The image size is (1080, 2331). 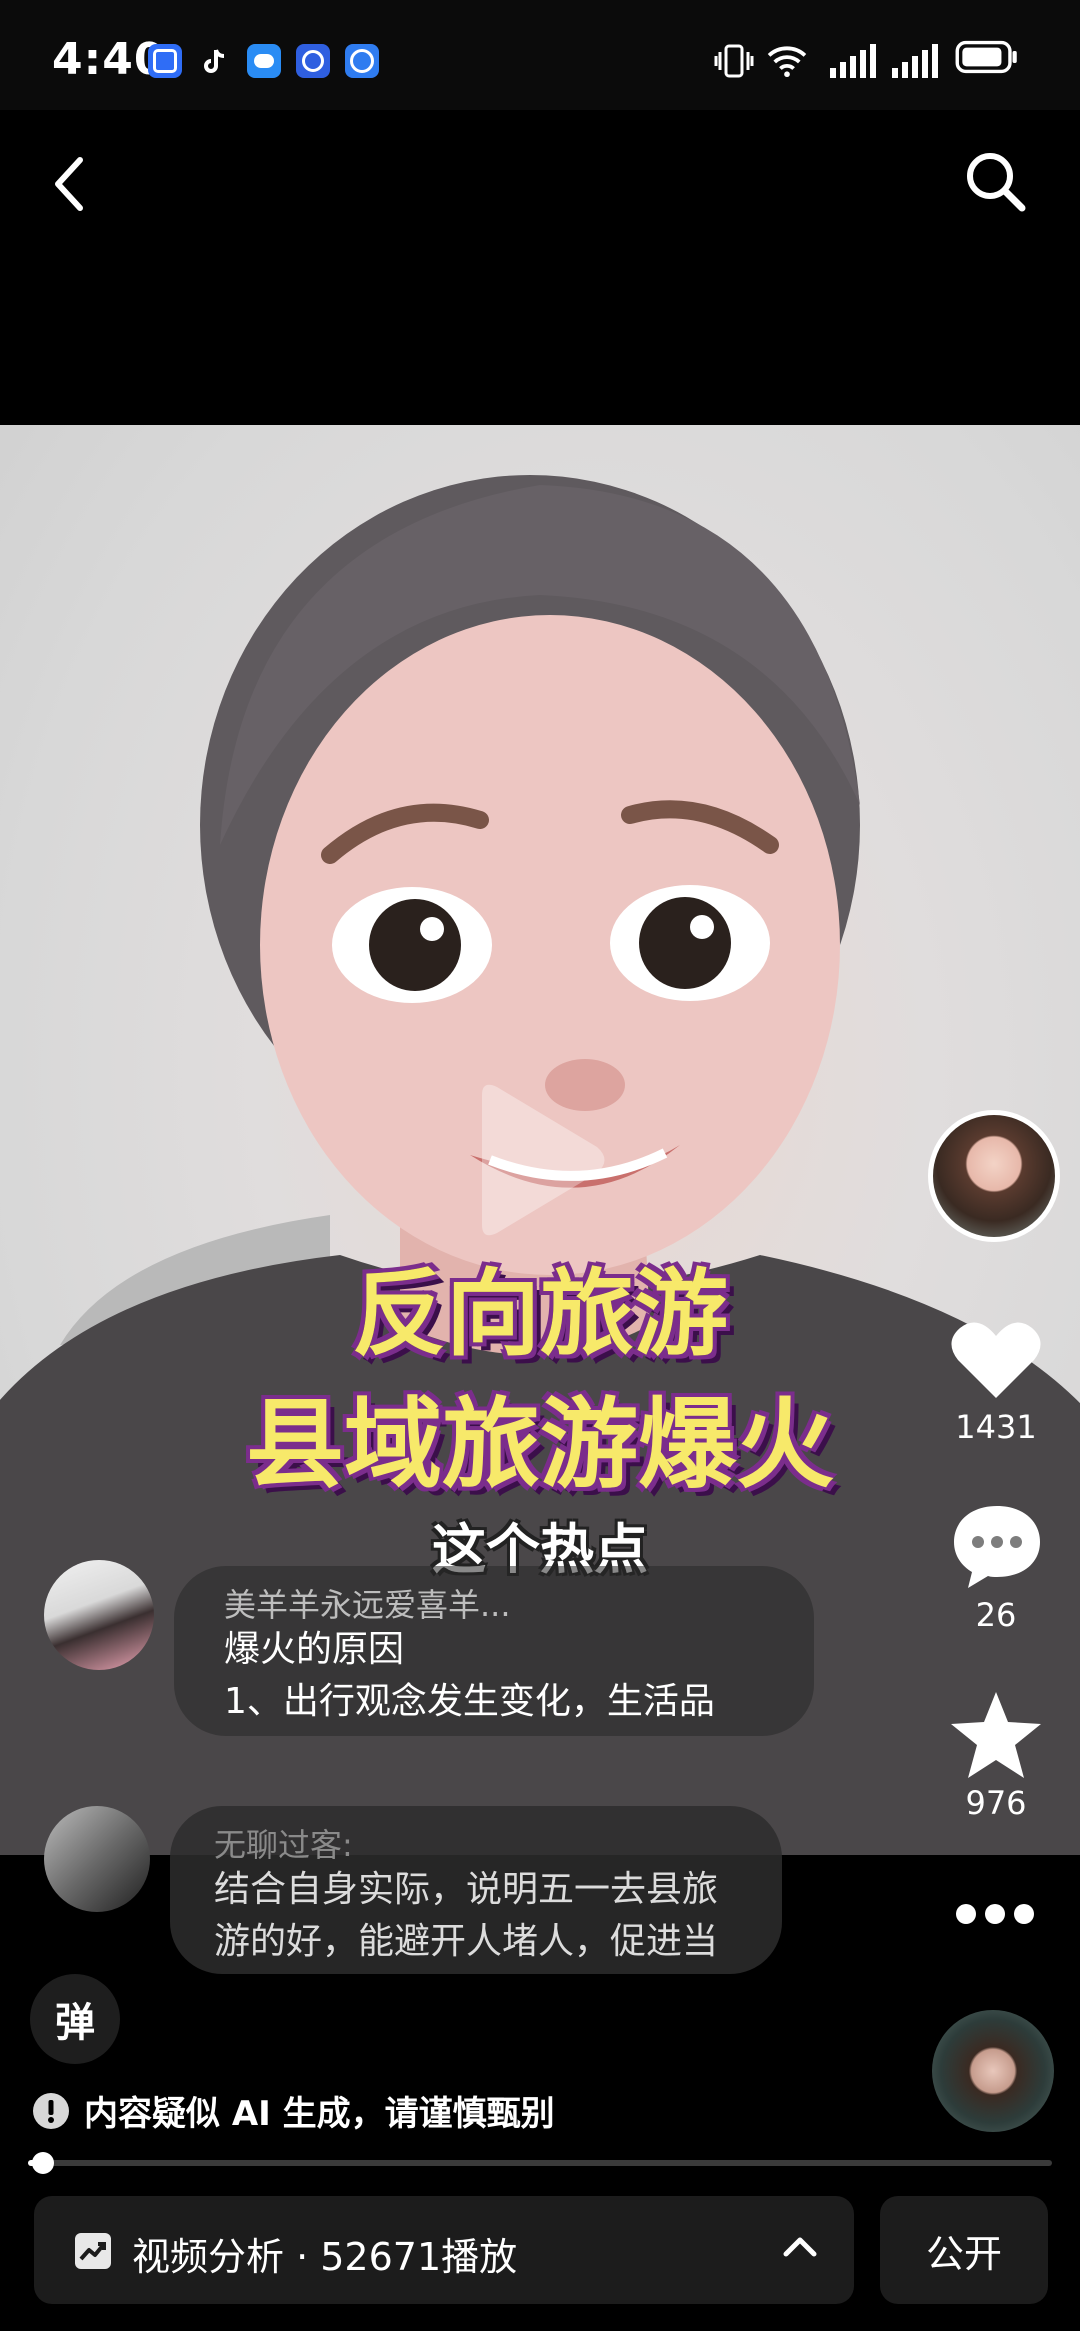 What do you see at coordinates (93, 2251) in the screenshot?
I see `trending-chart-icon` at bounding box center [93, 2251].